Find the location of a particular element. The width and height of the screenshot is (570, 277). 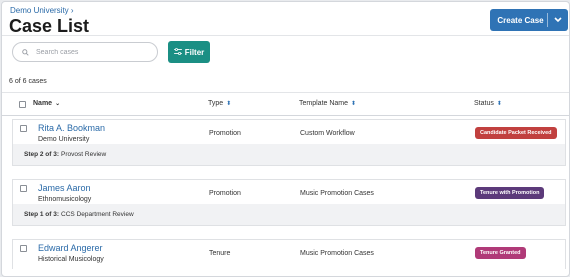

filter-button-label: Filter is located at coordinates (195, 52).